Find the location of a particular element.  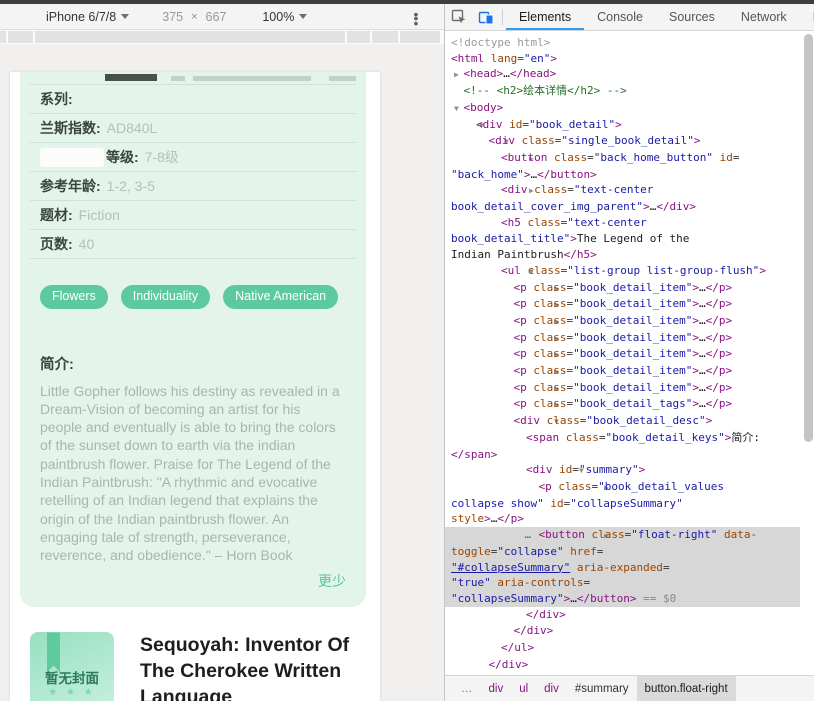

dom-node-line: ▶<p class="book_detail_tags">…</p> is located at coordinates (629, 404).